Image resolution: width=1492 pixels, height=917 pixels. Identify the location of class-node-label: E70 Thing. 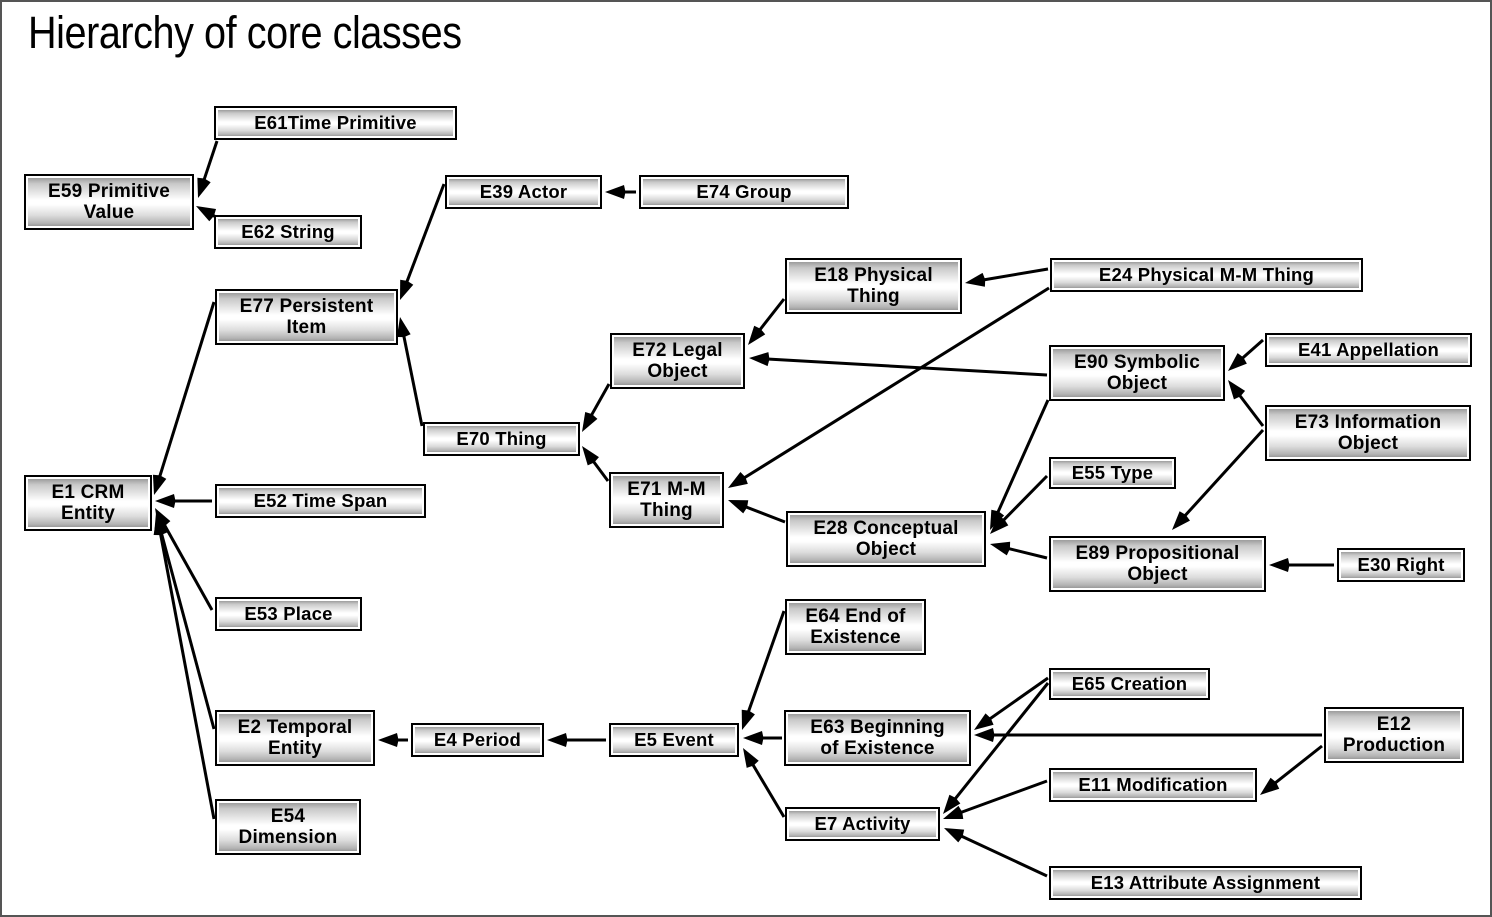
(501, 439).